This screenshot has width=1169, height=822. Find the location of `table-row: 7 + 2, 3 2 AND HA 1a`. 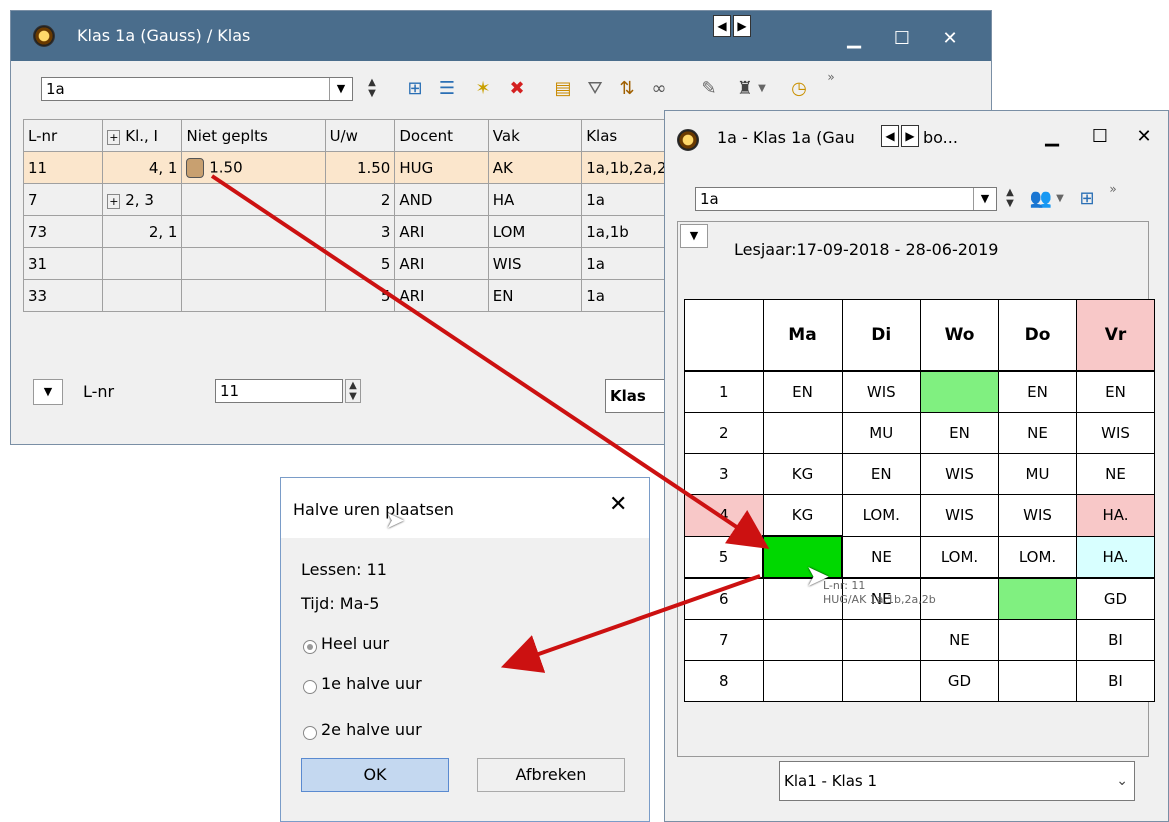

table-row: 7 + 2, 3 2 AND HA 1a is located at coordinates (372, 199).